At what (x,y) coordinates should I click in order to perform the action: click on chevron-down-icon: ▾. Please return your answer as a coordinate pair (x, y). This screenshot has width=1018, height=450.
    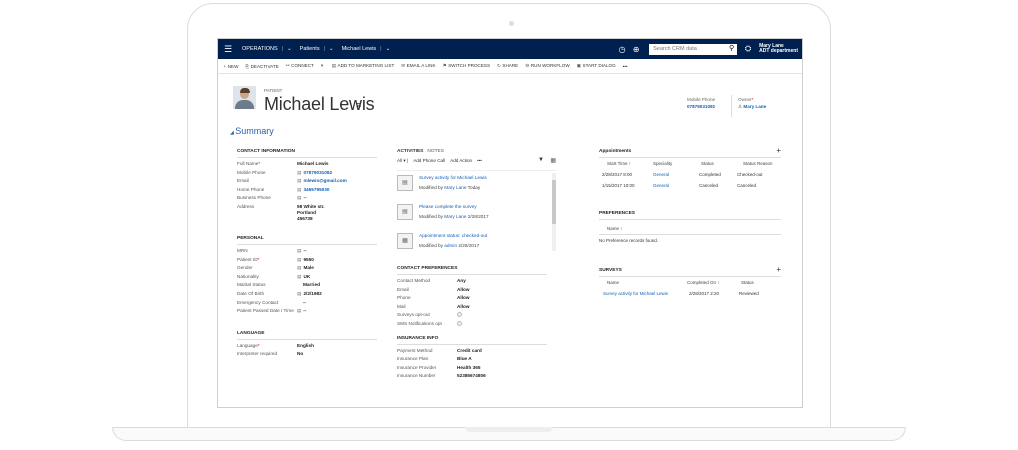
    Looking at the image, I should click on (322, 65).